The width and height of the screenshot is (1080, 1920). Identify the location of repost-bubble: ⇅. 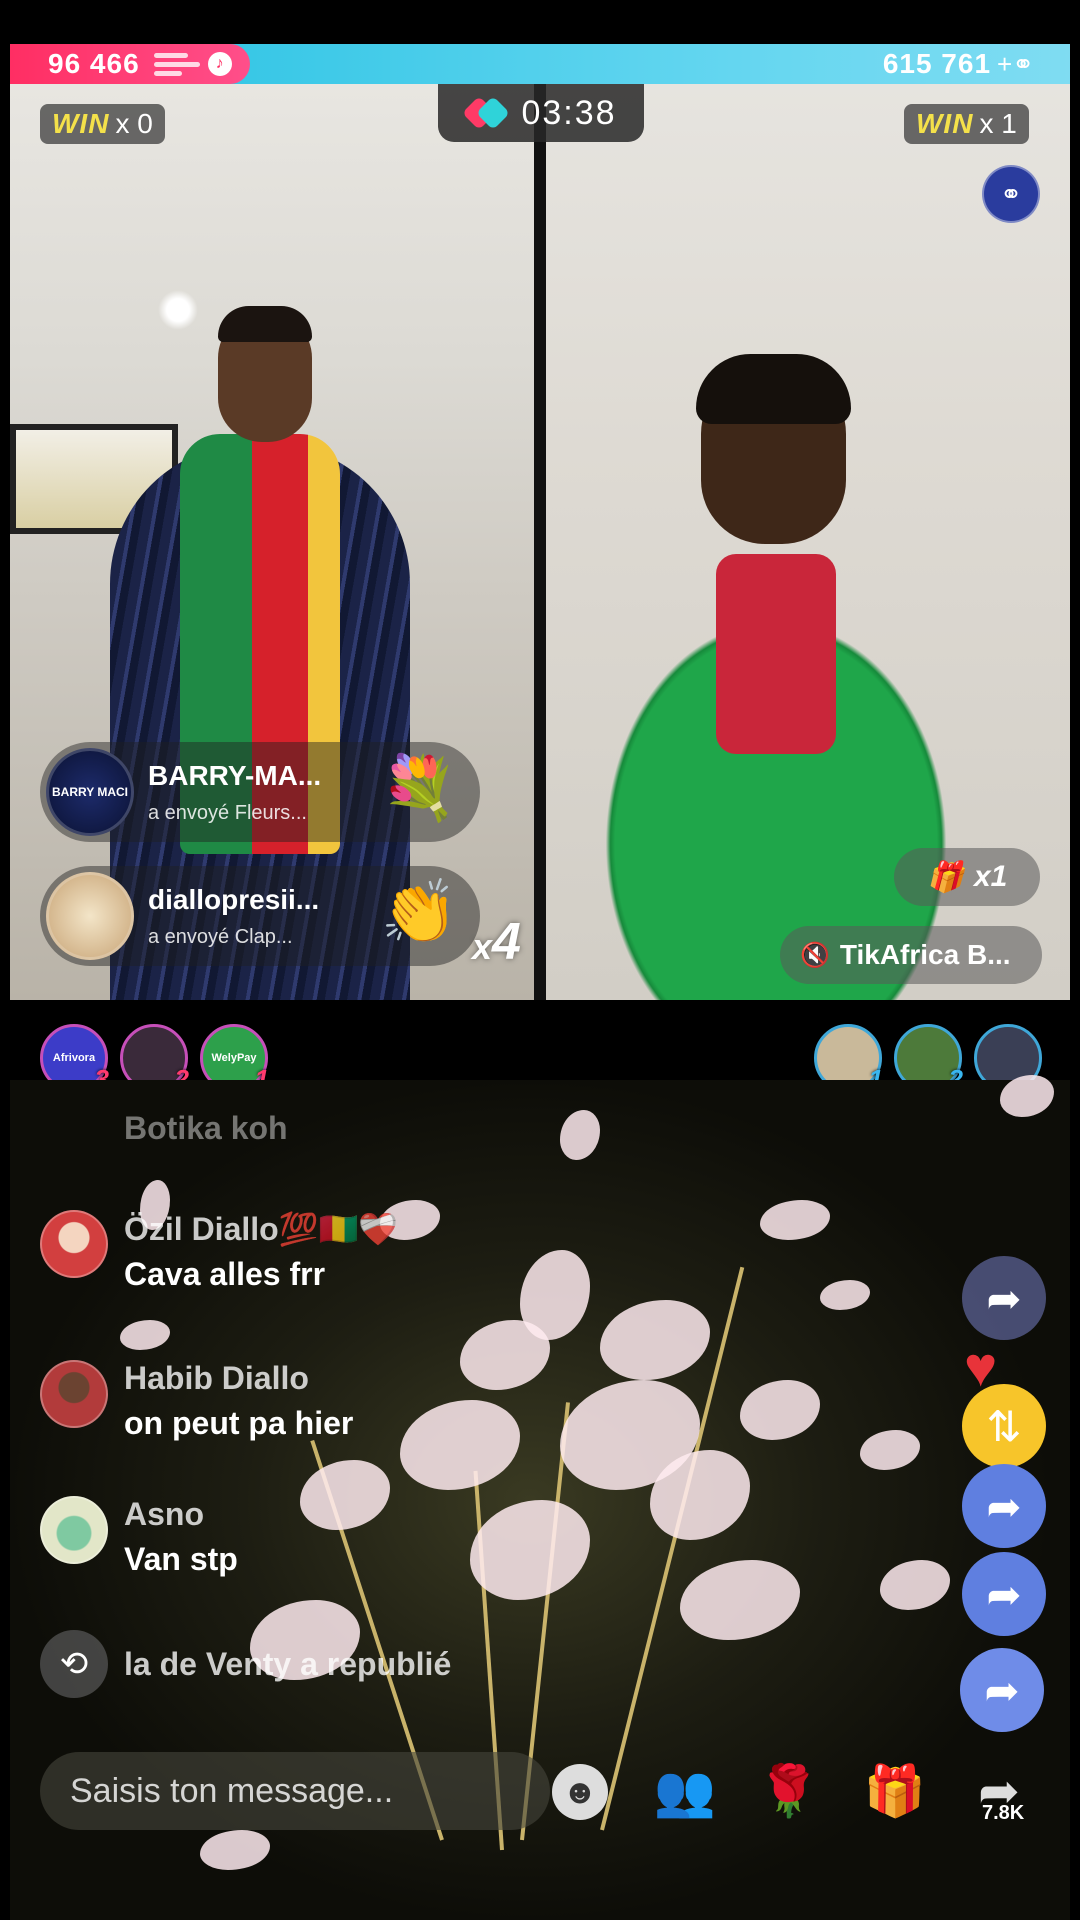
(1004, 1426).